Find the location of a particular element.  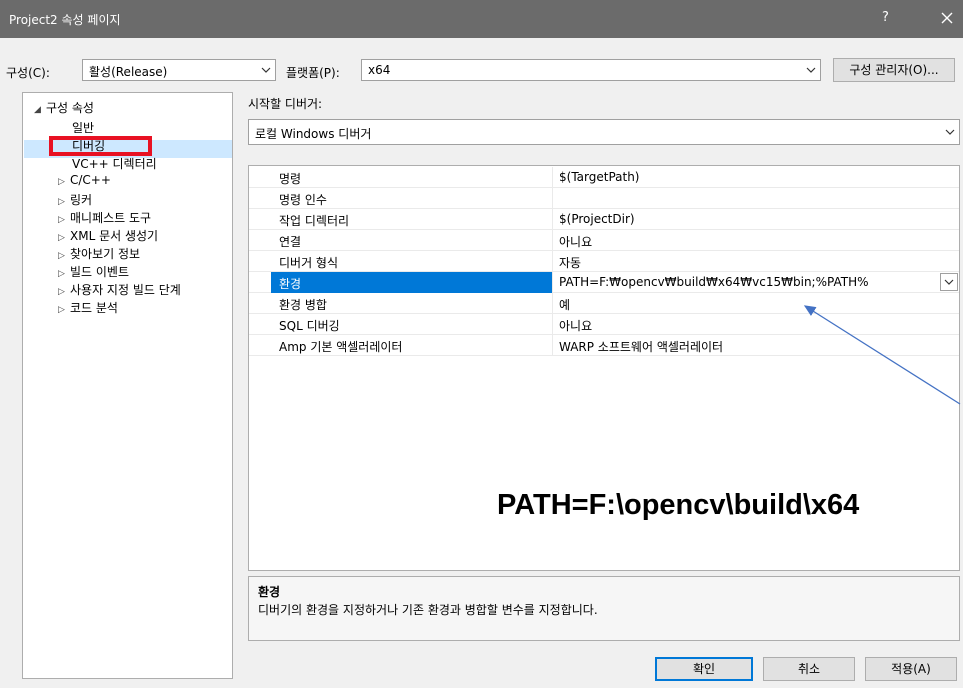

tree-item: VC++ 디렉터리 is located at coordinates (114, 163).